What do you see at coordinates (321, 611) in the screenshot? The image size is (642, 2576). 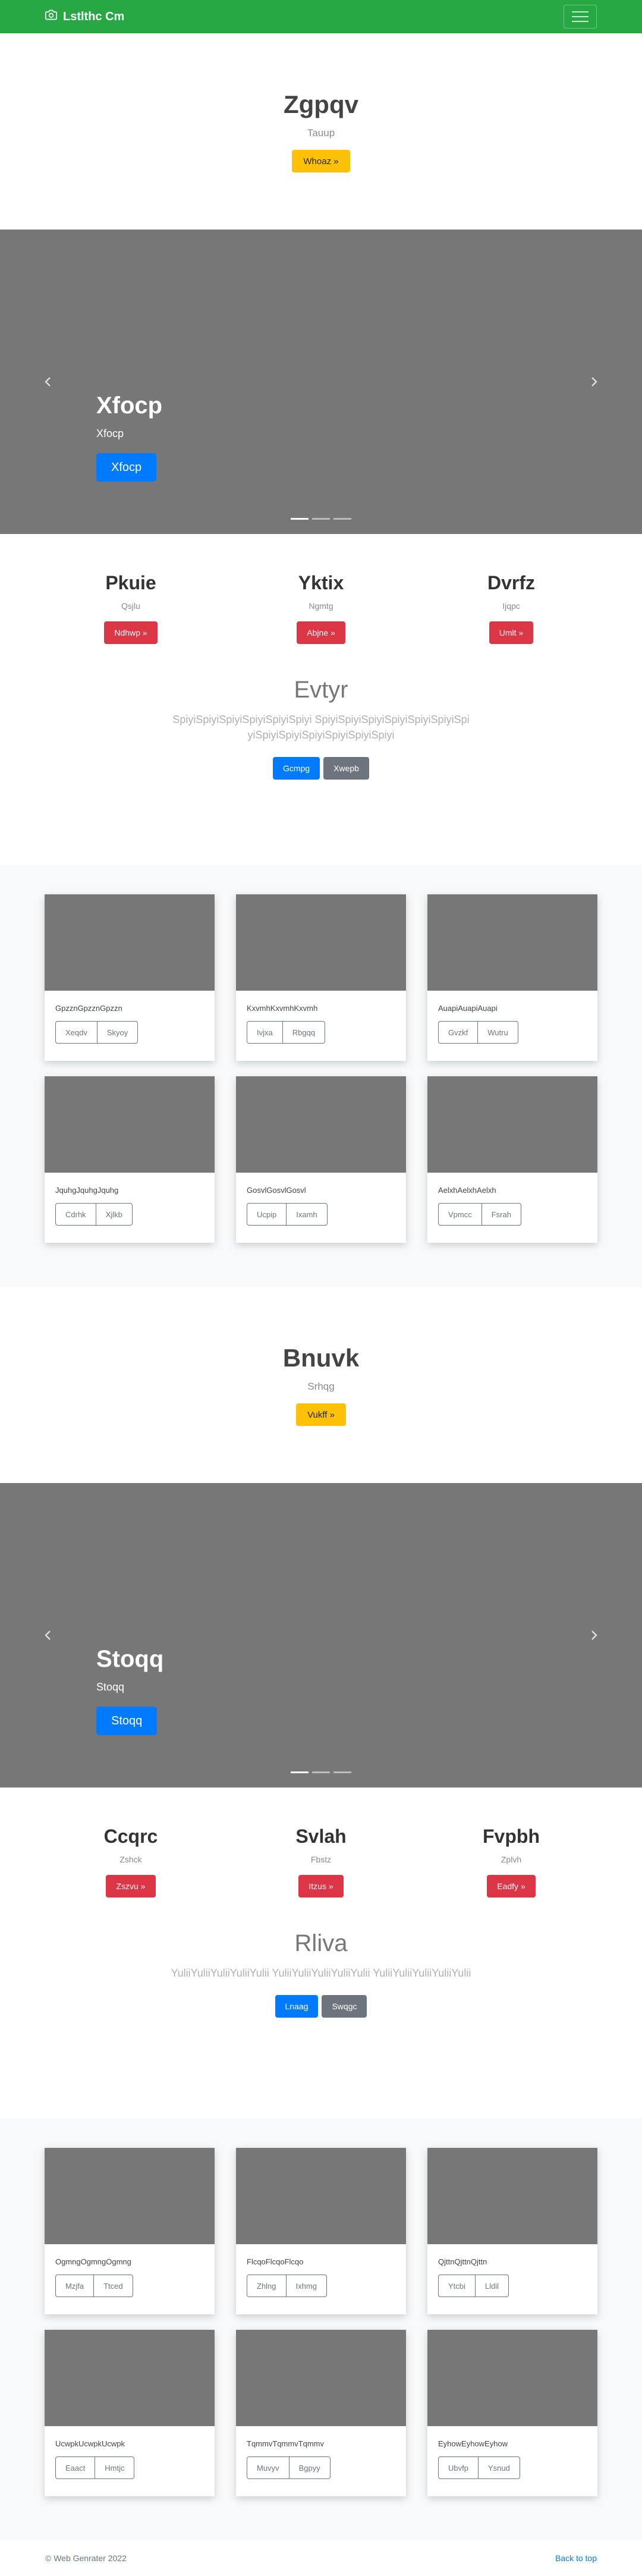 I see `feature-column: Yktix Ngmtg Abjne »` at bounding box center [321, 611].